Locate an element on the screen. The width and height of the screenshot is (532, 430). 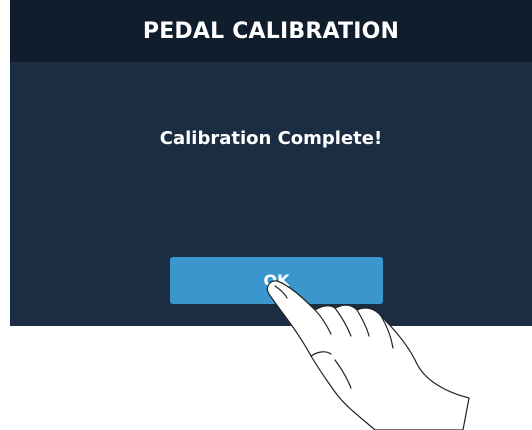
calibration-message: Calibration Complete! is located at coordinates (271, 138).